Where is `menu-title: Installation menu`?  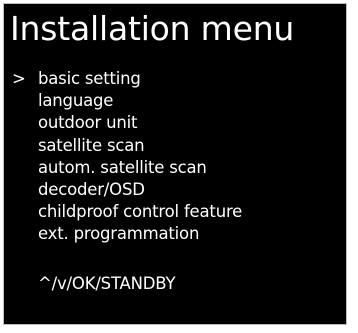
menu-title: Installation menu is located at coordinates (152, 28).